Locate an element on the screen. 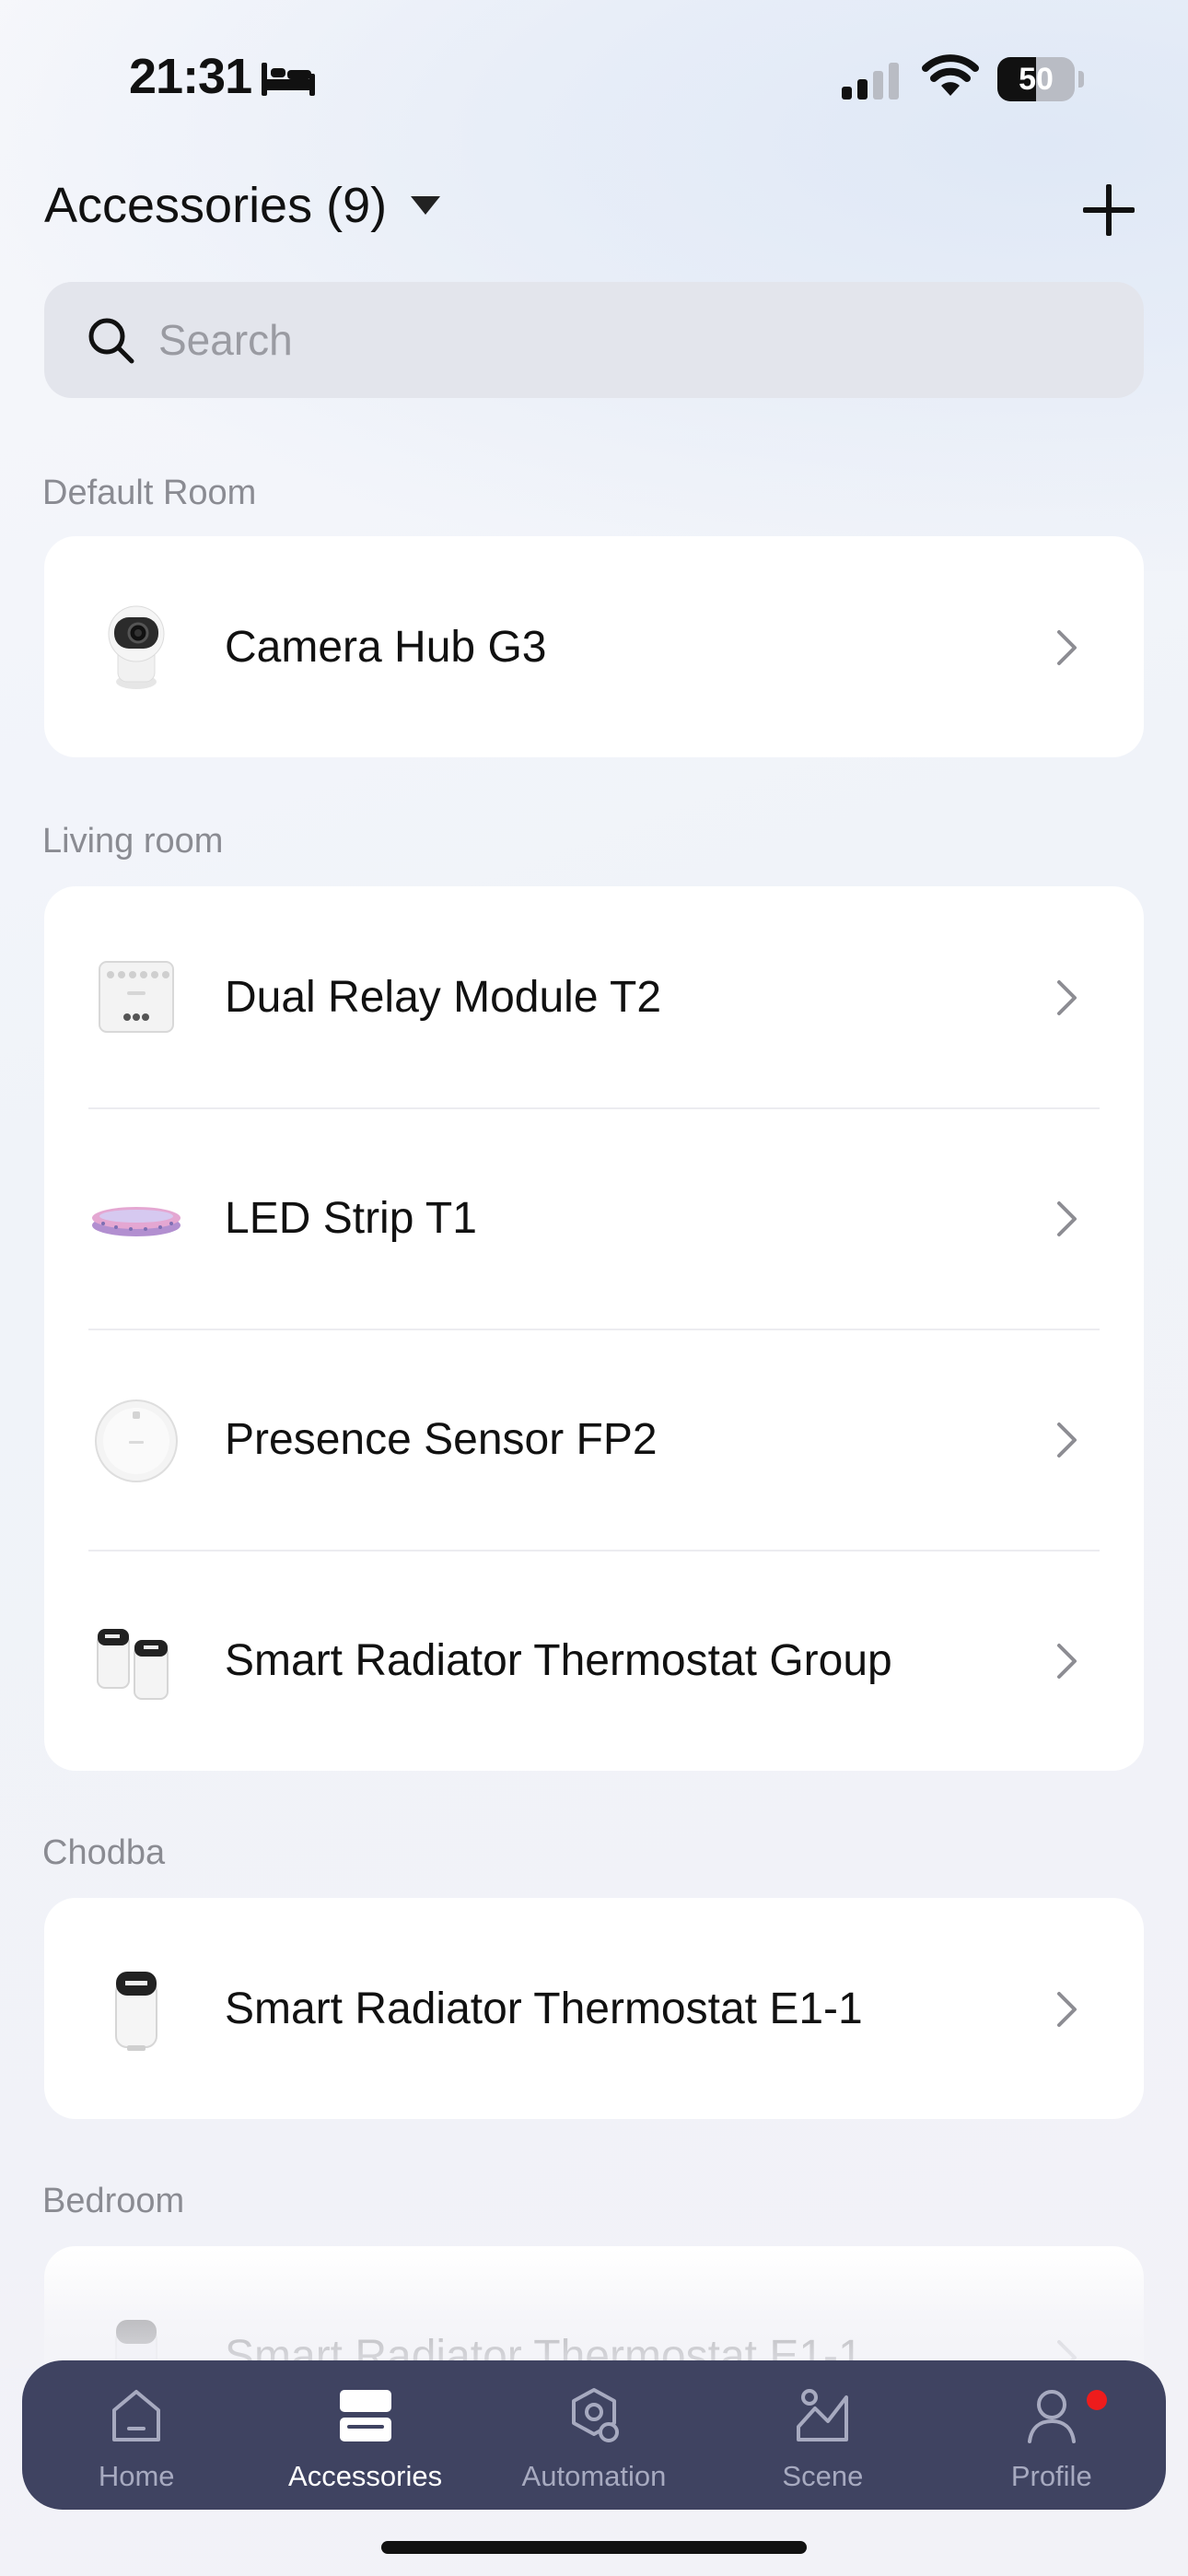  accessory-label: Smart Radiator Thermostat Group is located at coordinates (558, 1660).